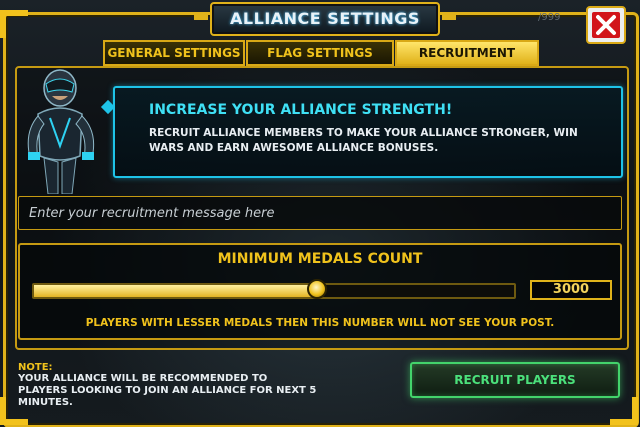  What do you see at coordinates (320, 259) in the screenshot?
I see `medals-title: MINIMUM MEDALS COUNT` at bounding box center [320, 259].